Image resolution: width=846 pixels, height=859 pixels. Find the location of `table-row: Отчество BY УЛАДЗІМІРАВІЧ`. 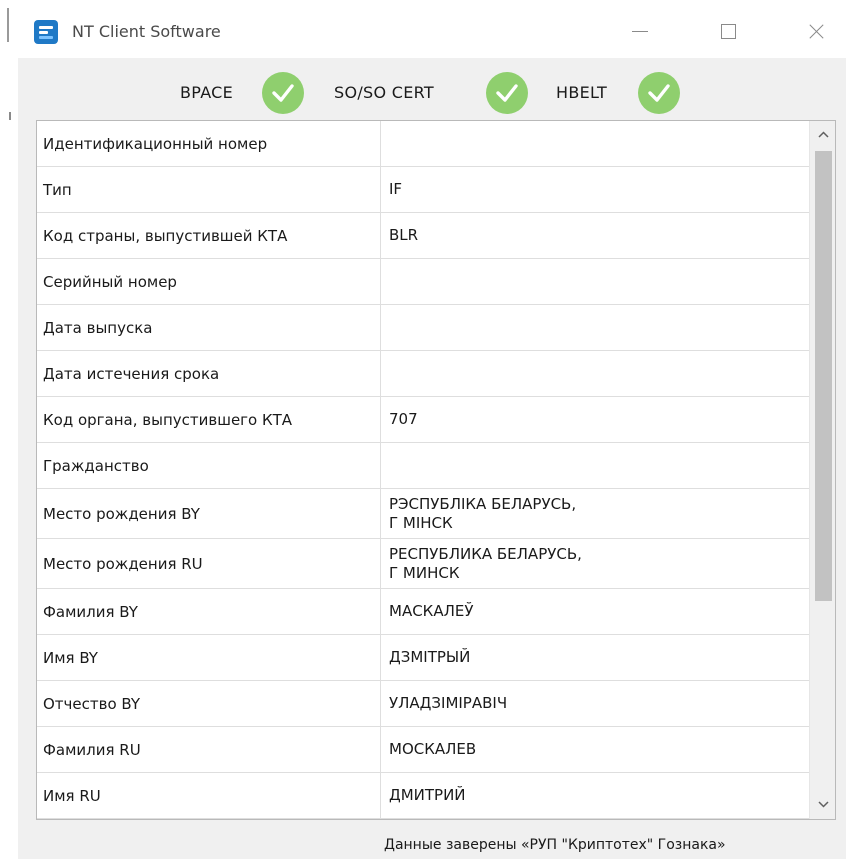

table-row: Отчество BY УЛАДЗІМІРАВІЧ is located at coordinates (423, 704).